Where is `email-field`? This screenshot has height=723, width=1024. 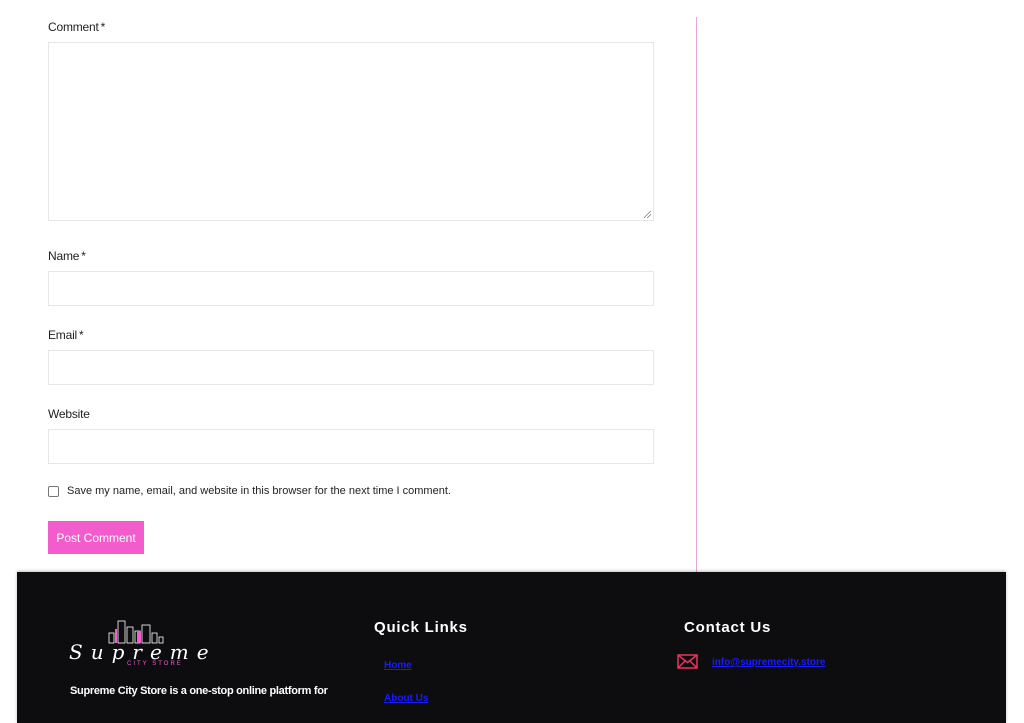 email-field is located at coordinates (351, 367).